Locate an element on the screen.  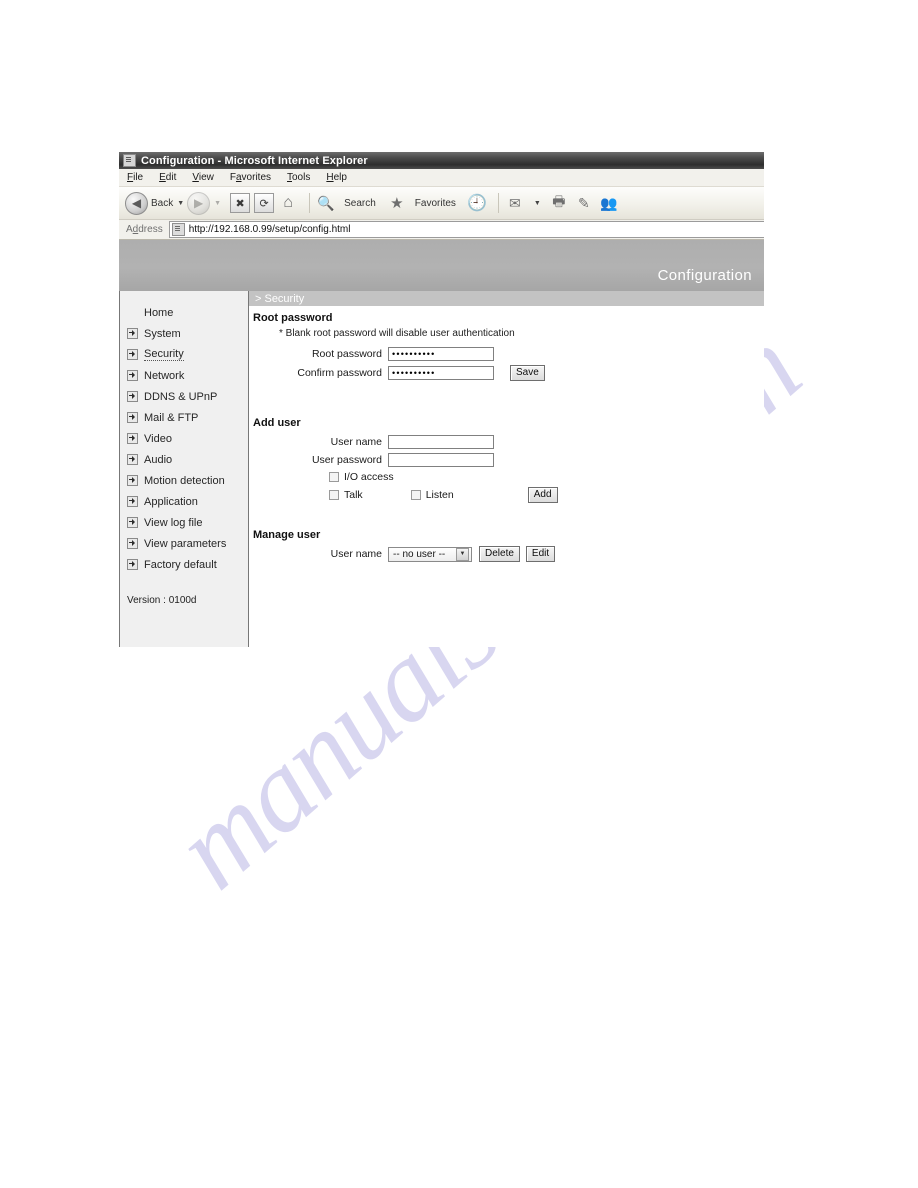
breadcrumb-text: > Security is located at coordinates (280, 298).